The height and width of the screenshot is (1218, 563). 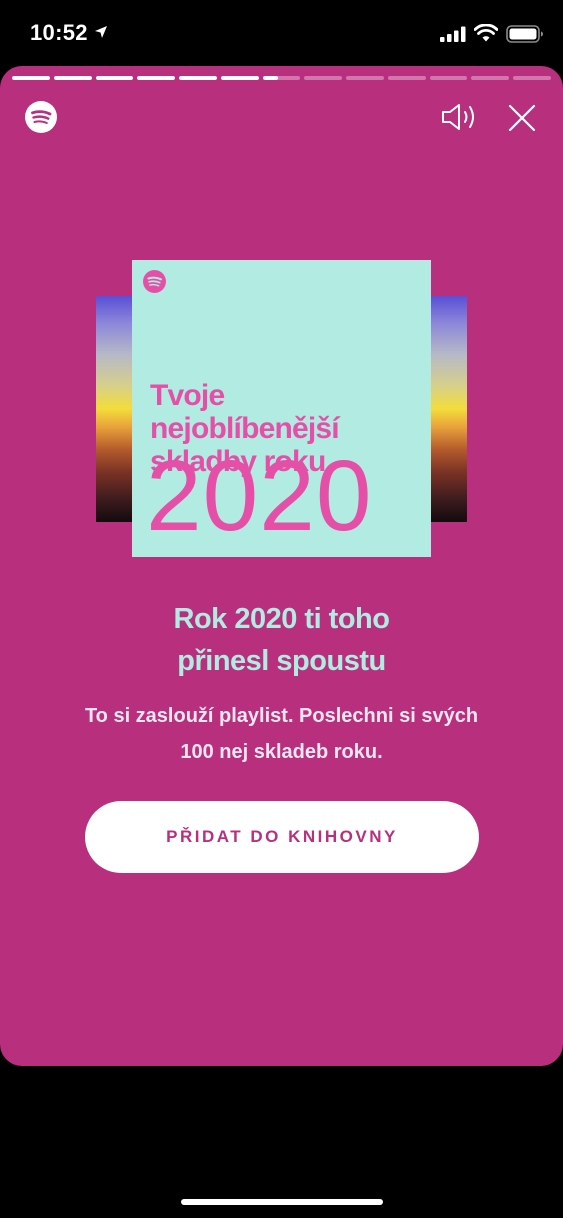 I want to click on status-bar: 10:52, so click(x=281, y=33).